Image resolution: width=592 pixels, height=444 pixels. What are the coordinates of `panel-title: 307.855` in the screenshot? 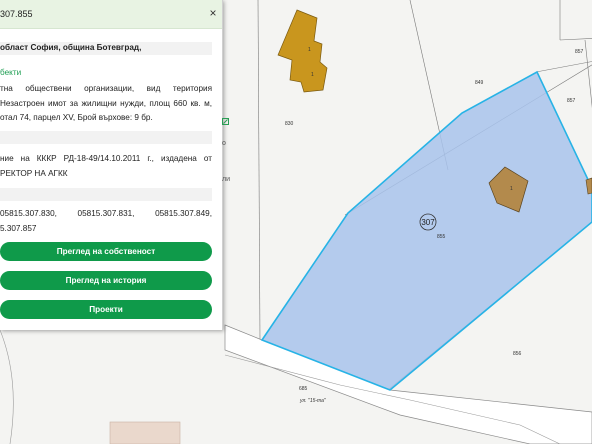 It's located at (16, 14).